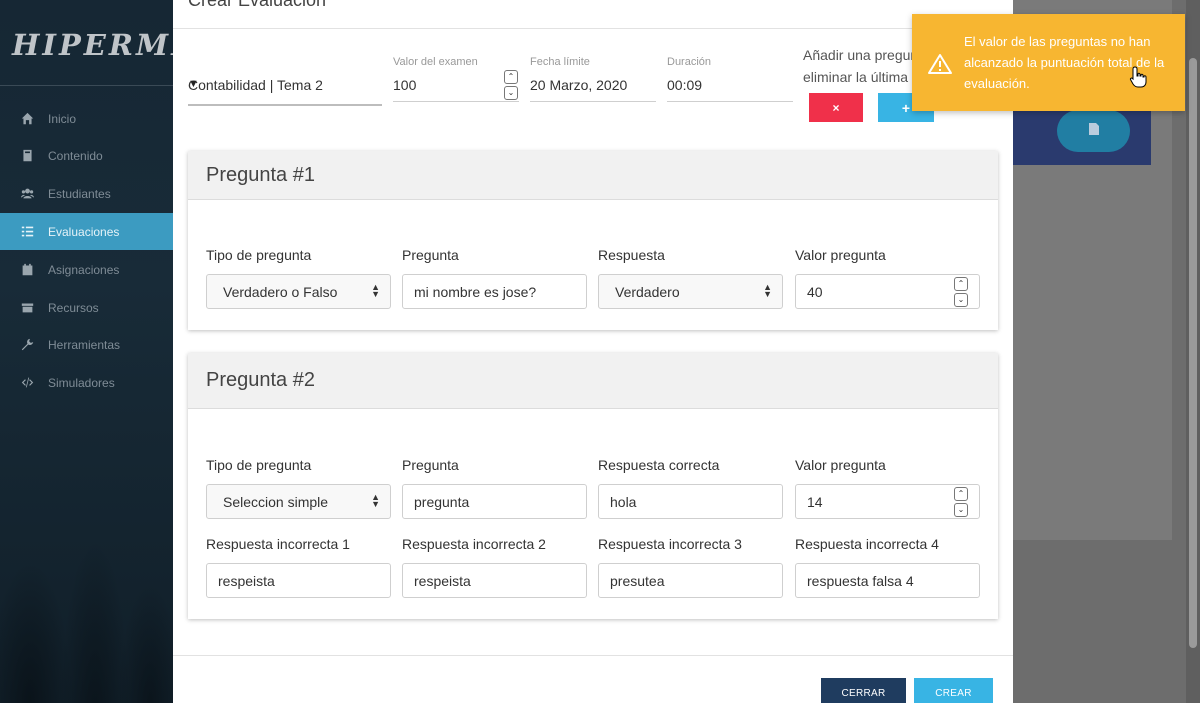 The image size is (1200, 703). What do you see at coordinates (27, 232) in the screenshot?
I see `tasks-icon` at bounding box center [27, 232].